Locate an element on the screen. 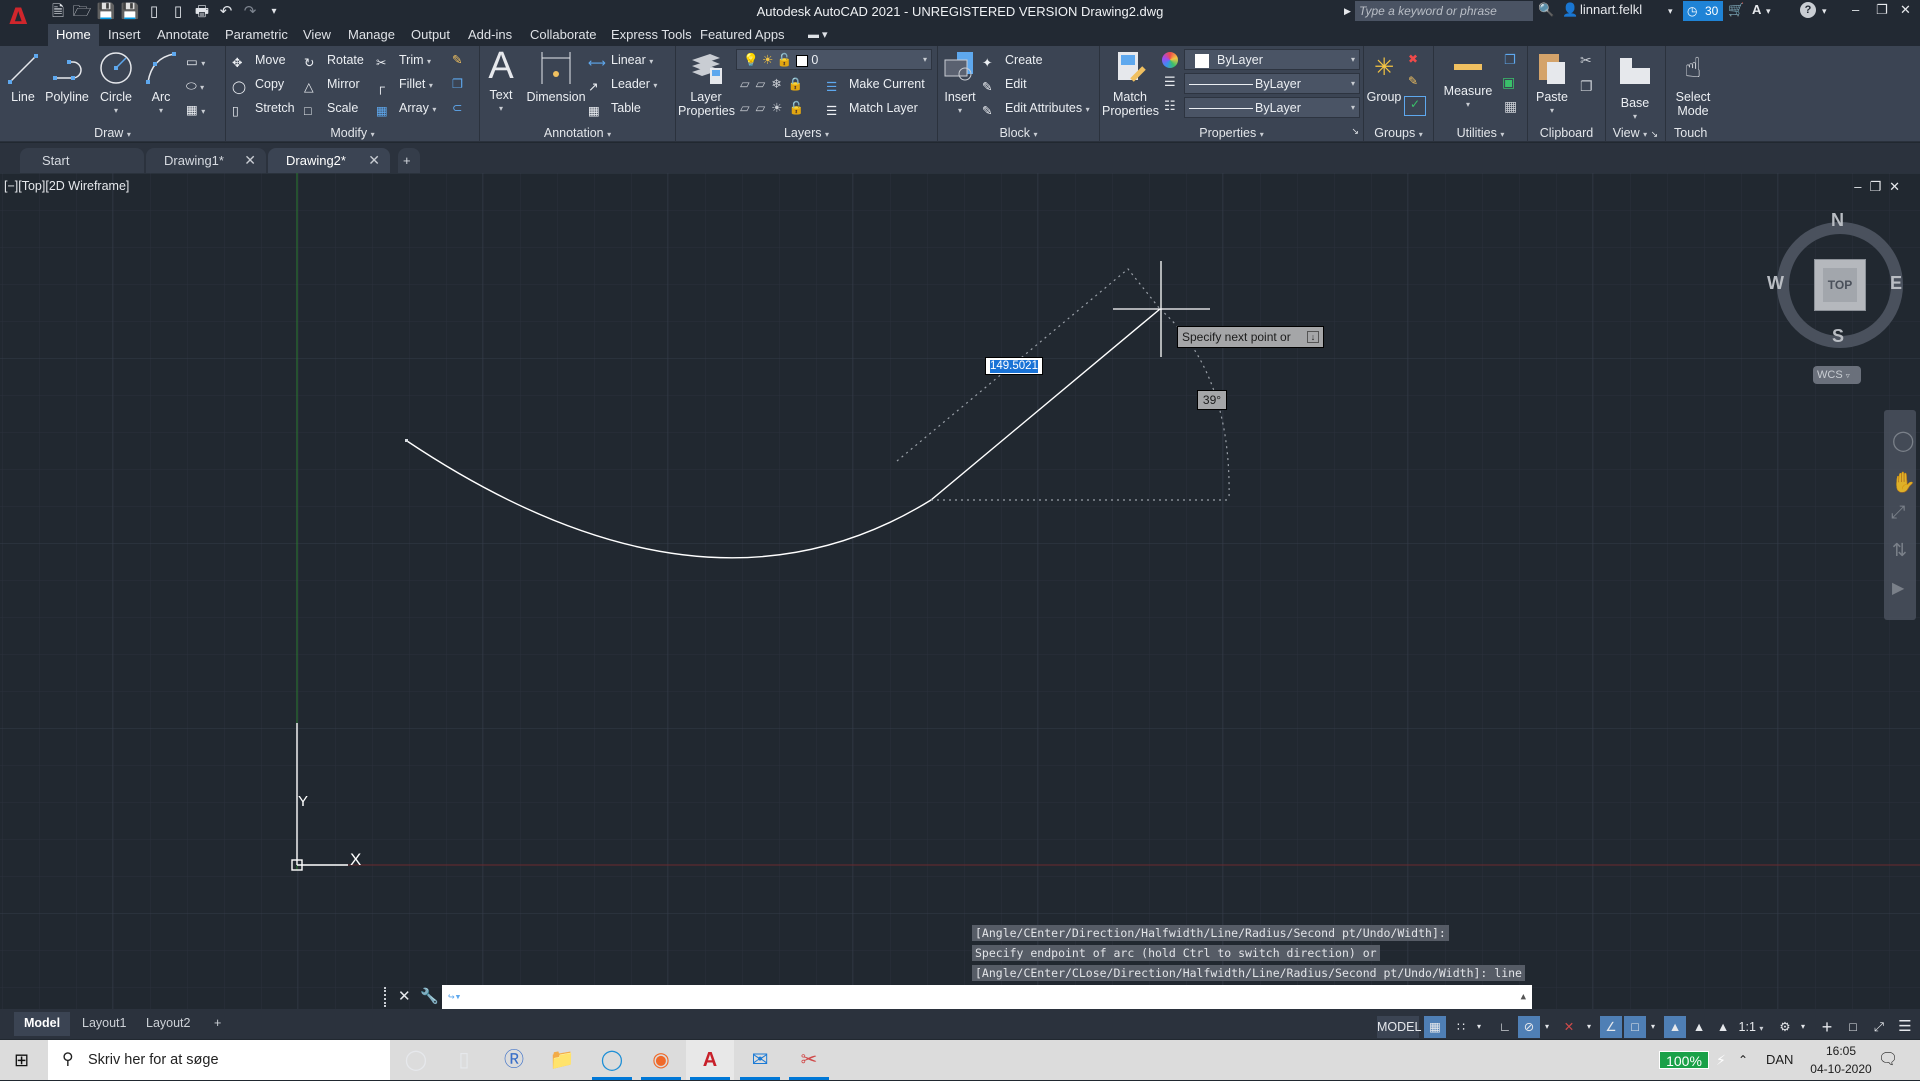 The width and height of the screenshot is (1920, 1081). object-snap-tracking-toggle-icon: ∠ is located at coordinates (1611, 1027).